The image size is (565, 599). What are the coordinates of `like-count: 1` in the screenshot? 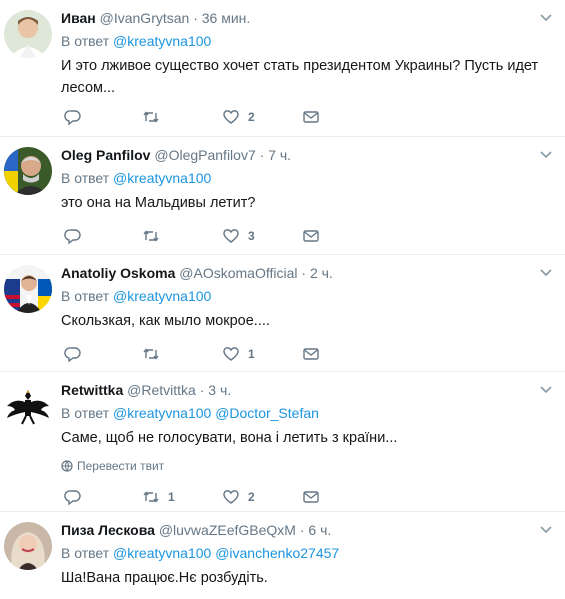 It's located at (251, 354).